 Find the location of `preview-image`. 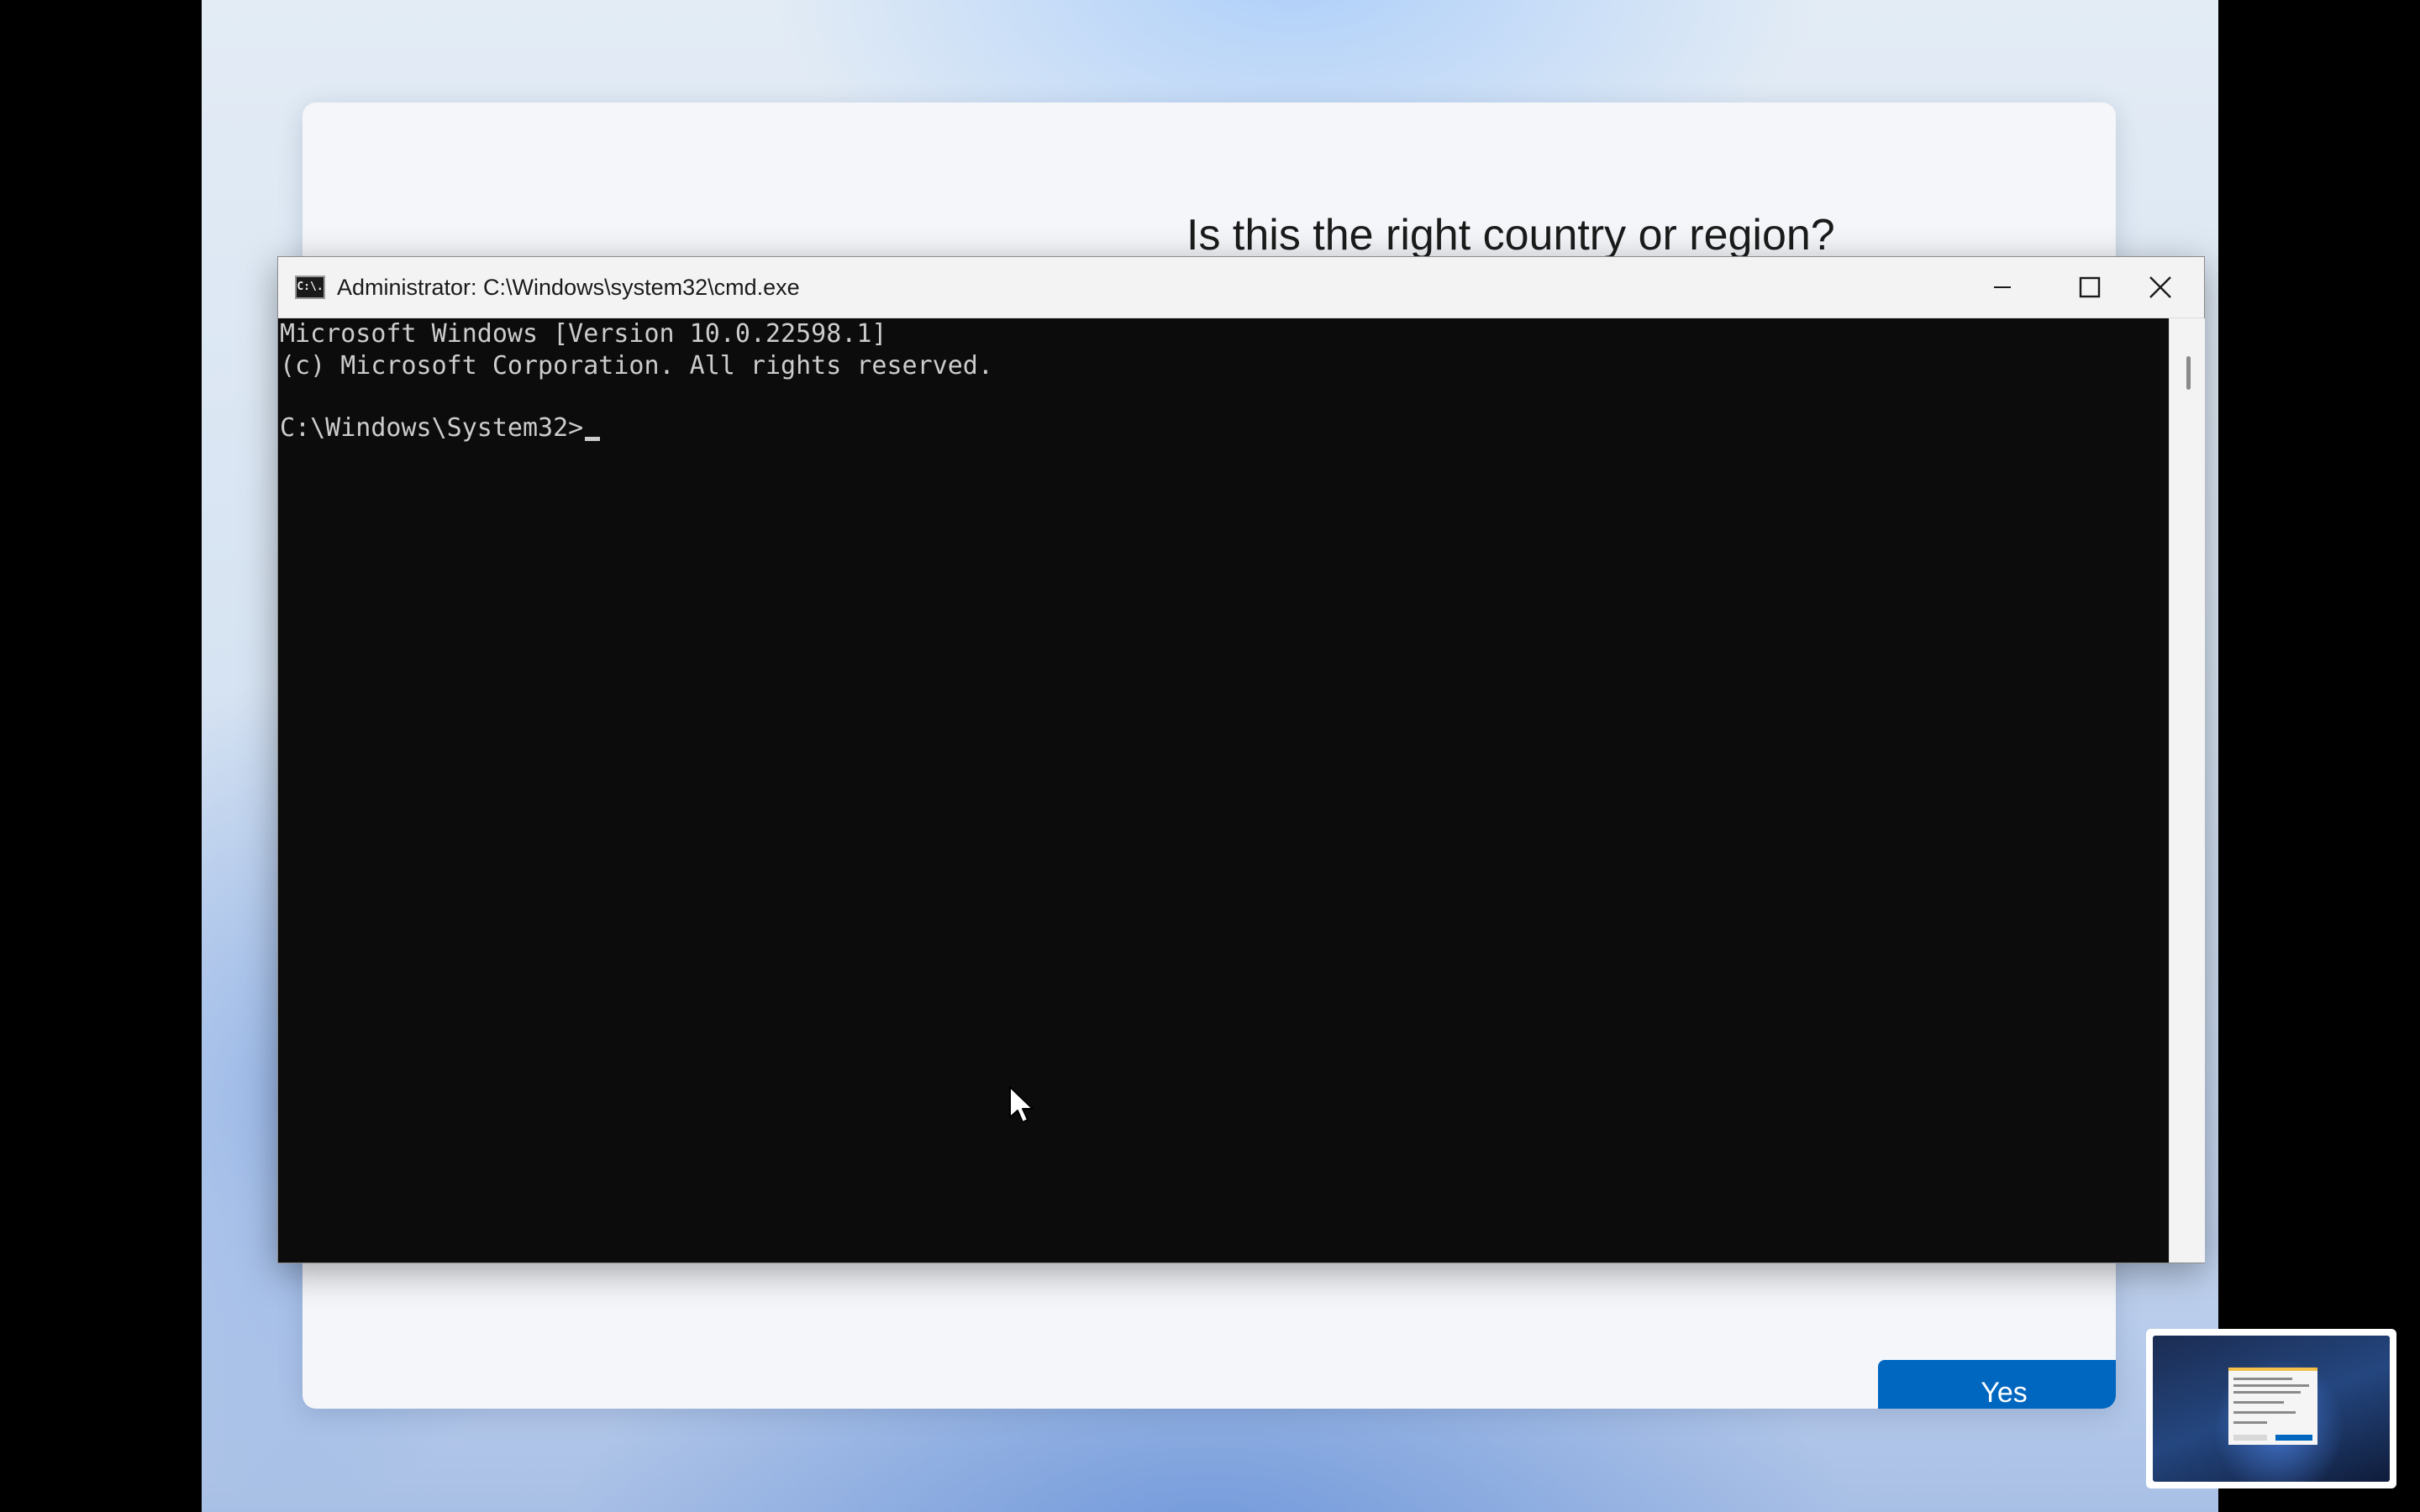

preview-image is located at coordinates (2271, 1409).